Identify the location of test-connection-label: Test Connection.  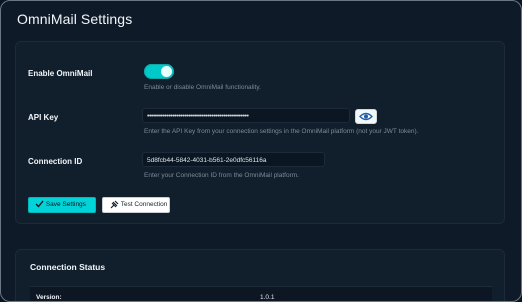
(144, 204).